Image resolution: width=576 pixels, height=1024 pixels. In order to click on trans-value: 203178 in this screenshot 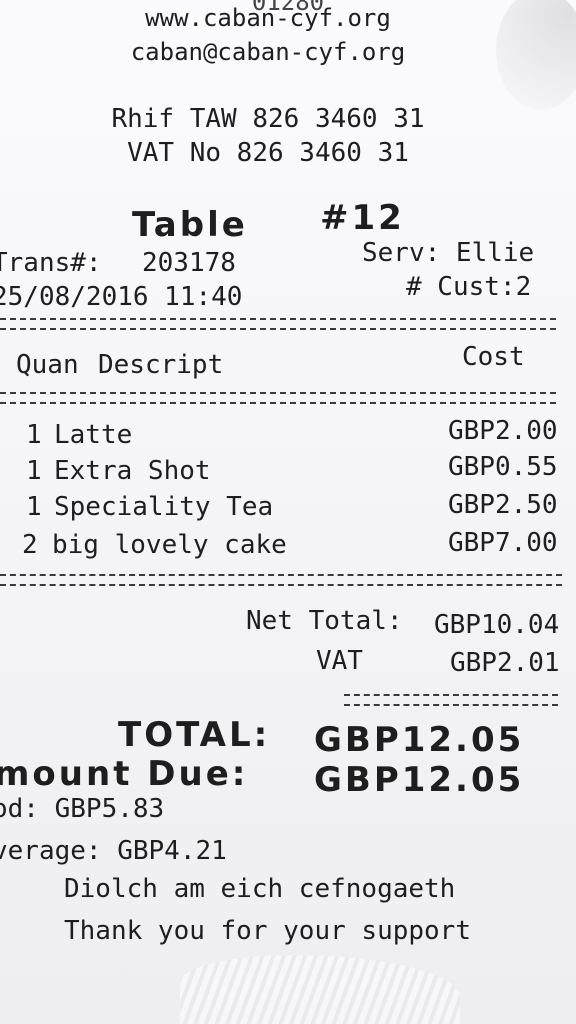, I will do `click(189, 263)`.